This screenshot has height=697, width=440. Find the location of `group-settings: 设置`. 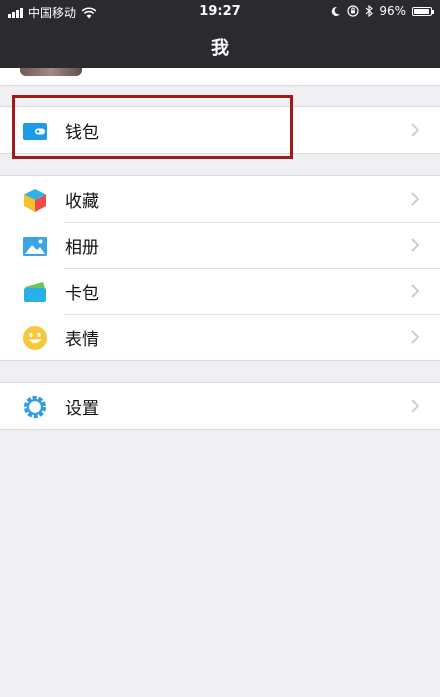

group-settings: 设置 is located at coordinates (220, 406).